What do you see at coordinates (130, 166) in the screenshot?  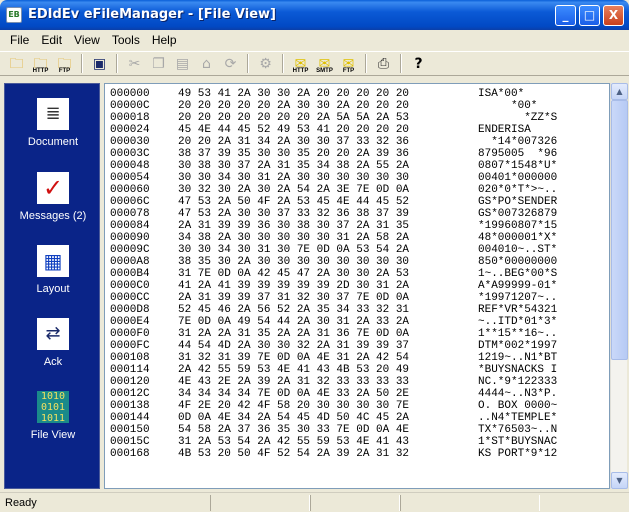 I see `hex-offset: 000048` at bounding box center [130, 166].